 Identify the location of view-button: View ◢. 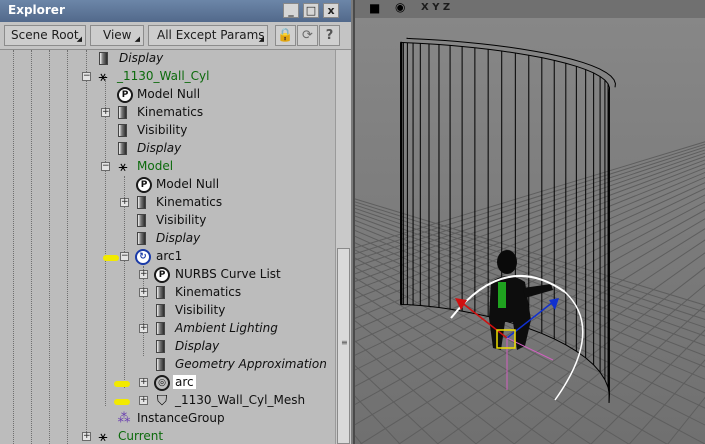
(117, 35).